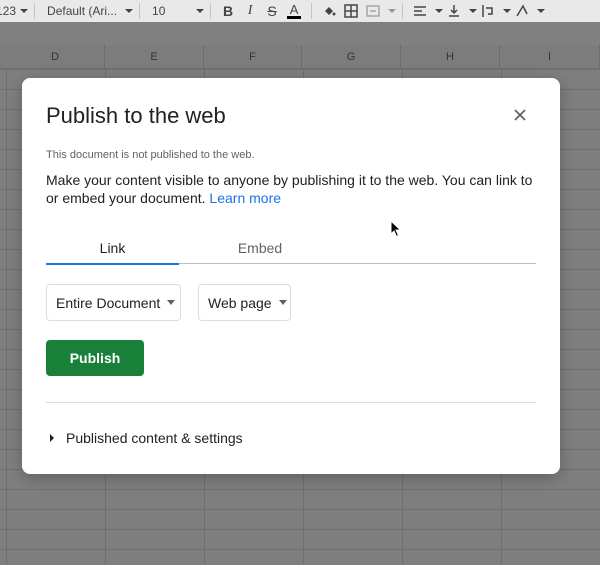  What do you see at coordinates (329, 11) in the screenshot?
I see `fill-color-icon` at bounding box center [329, 11].